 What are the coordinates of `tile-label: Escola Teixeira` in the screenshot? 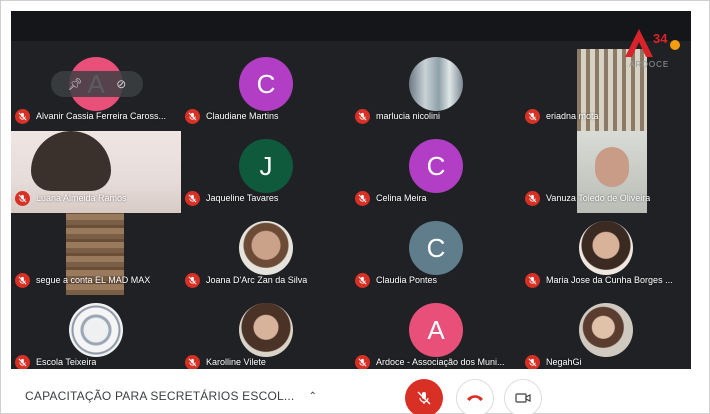 It's located at (96, 361).